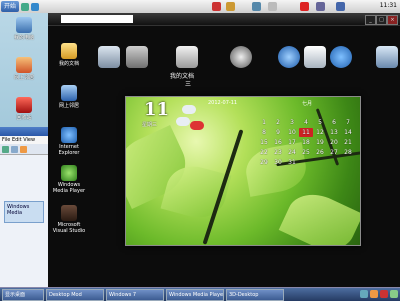 The image size is (400, 301). I want to click on calendar-day: 21, so click(348, 142).